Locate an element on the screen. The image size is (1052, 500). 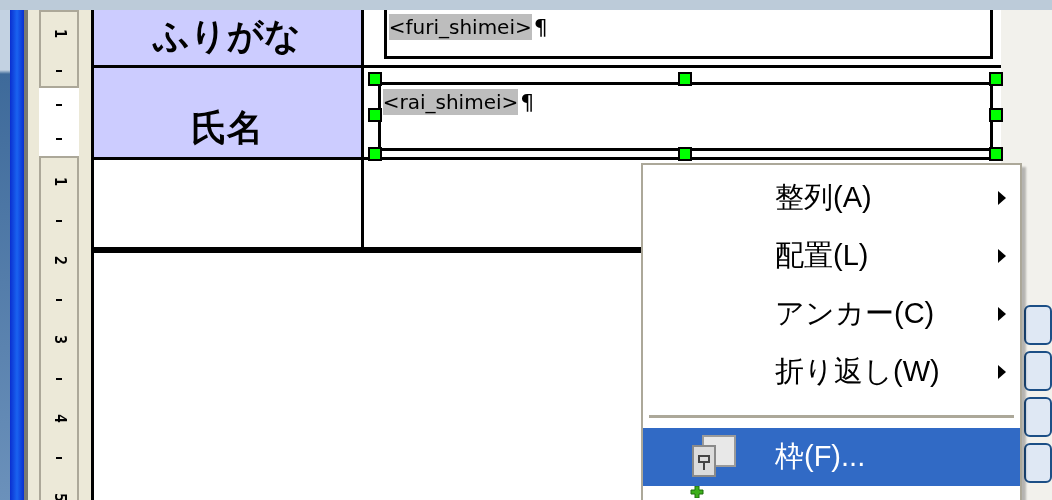
text-frame: <furi_shimei>¶ is located at coordinates (688, 34).